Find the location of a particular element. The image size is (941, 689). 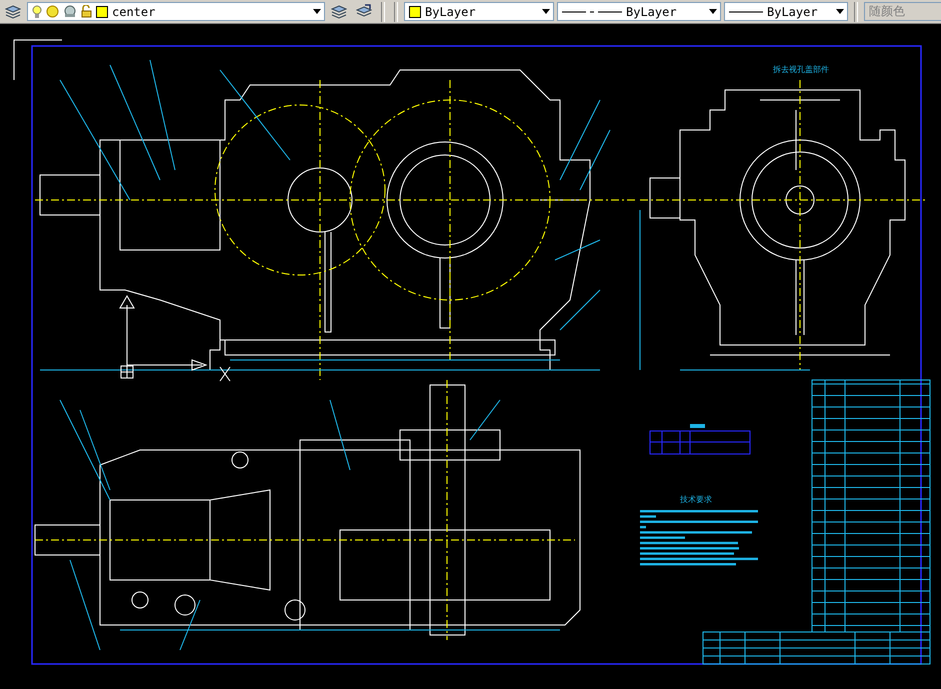

padlock-icon is located at coordinates (86, 11).